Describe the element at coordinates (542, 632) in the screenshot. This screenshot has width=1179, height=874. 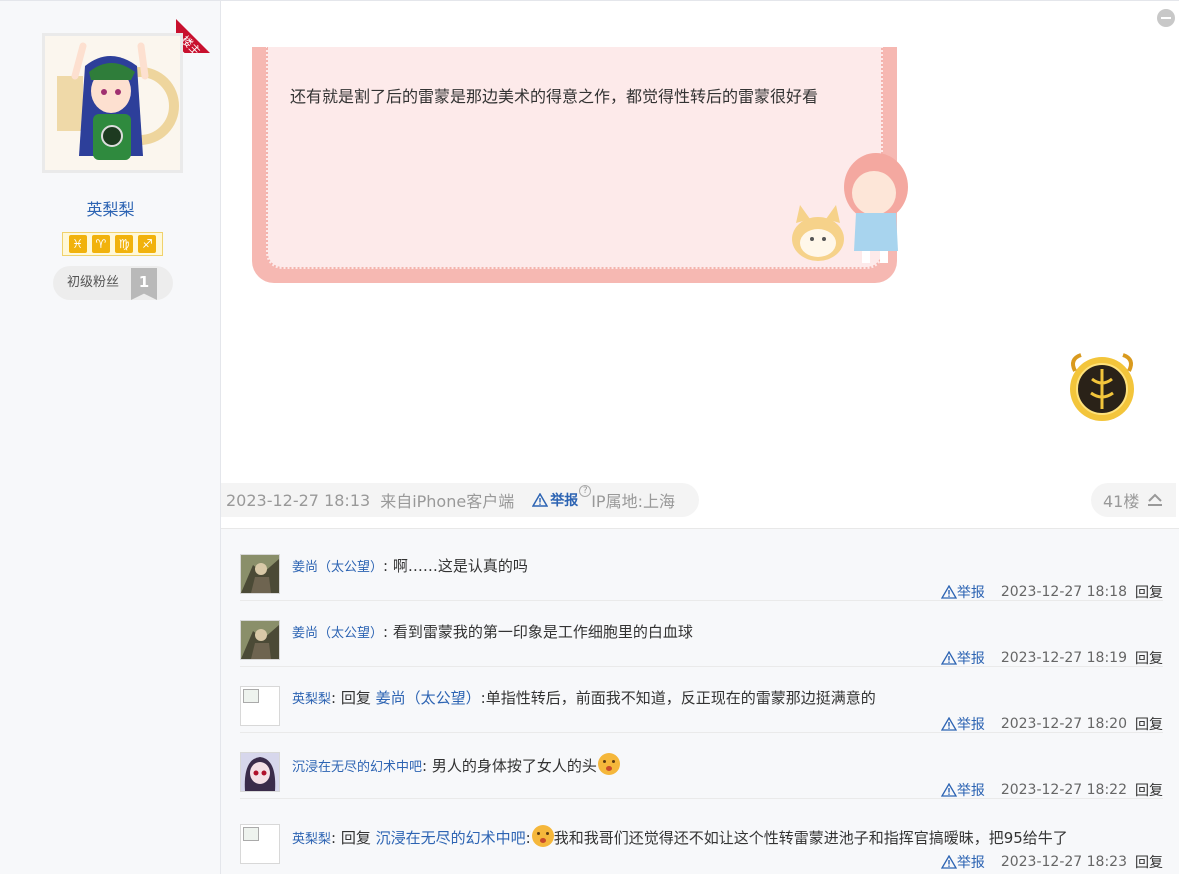
I see `reply-text: 看到雷蒙我的第一印象是工作细胞里的白血球` at that location.